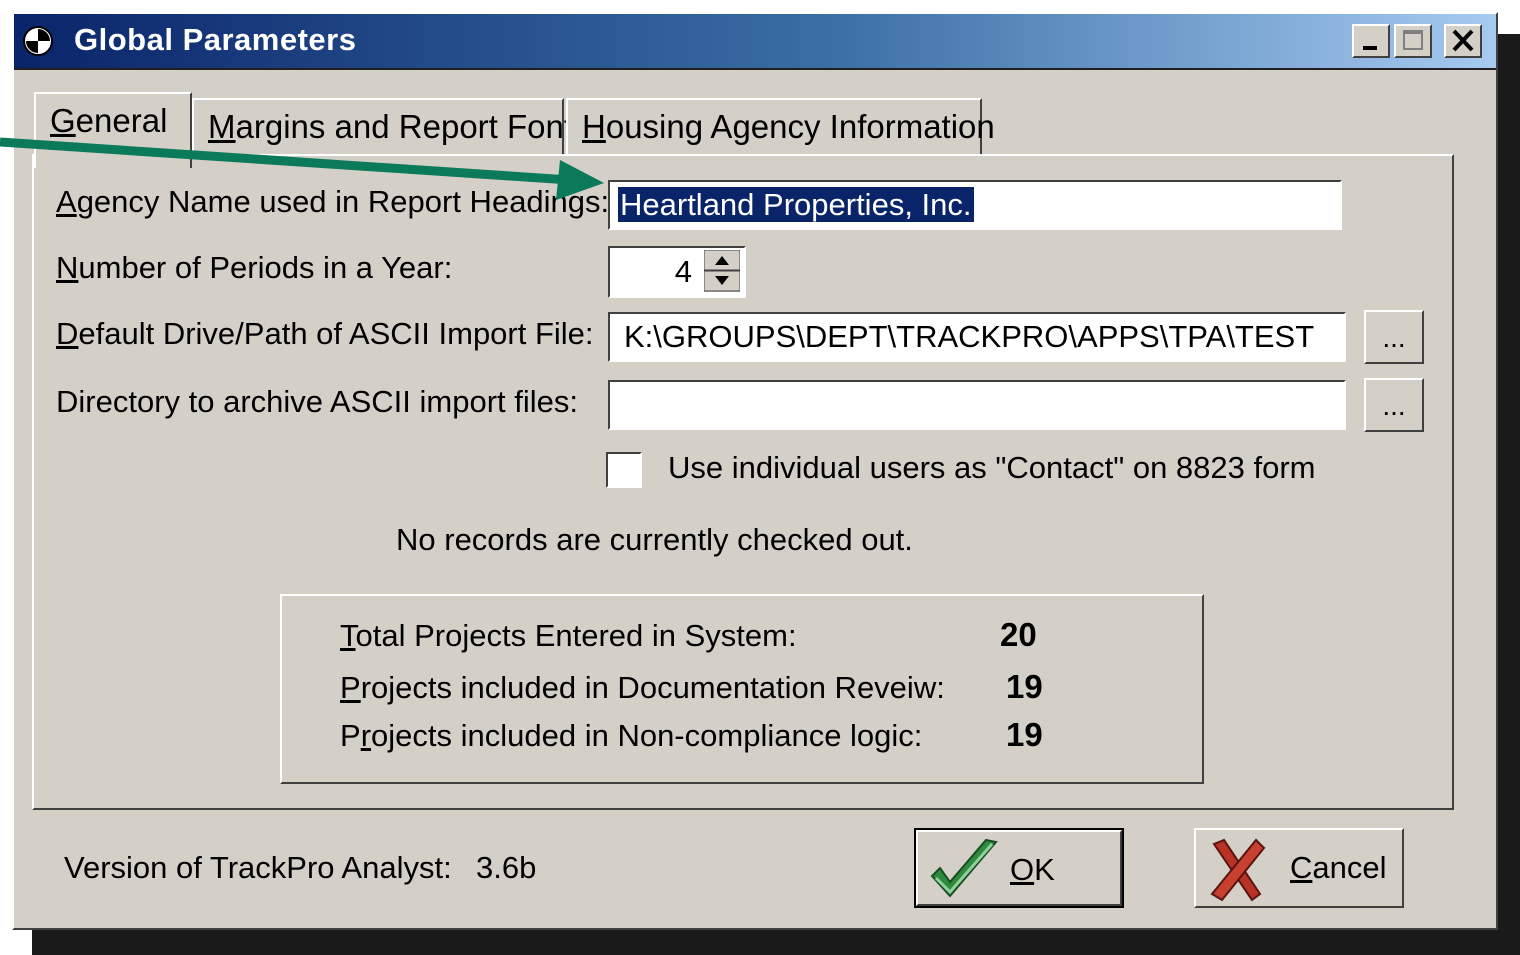 The image size is (1520, 955). I want to click on close-button, so click(1463, 41).